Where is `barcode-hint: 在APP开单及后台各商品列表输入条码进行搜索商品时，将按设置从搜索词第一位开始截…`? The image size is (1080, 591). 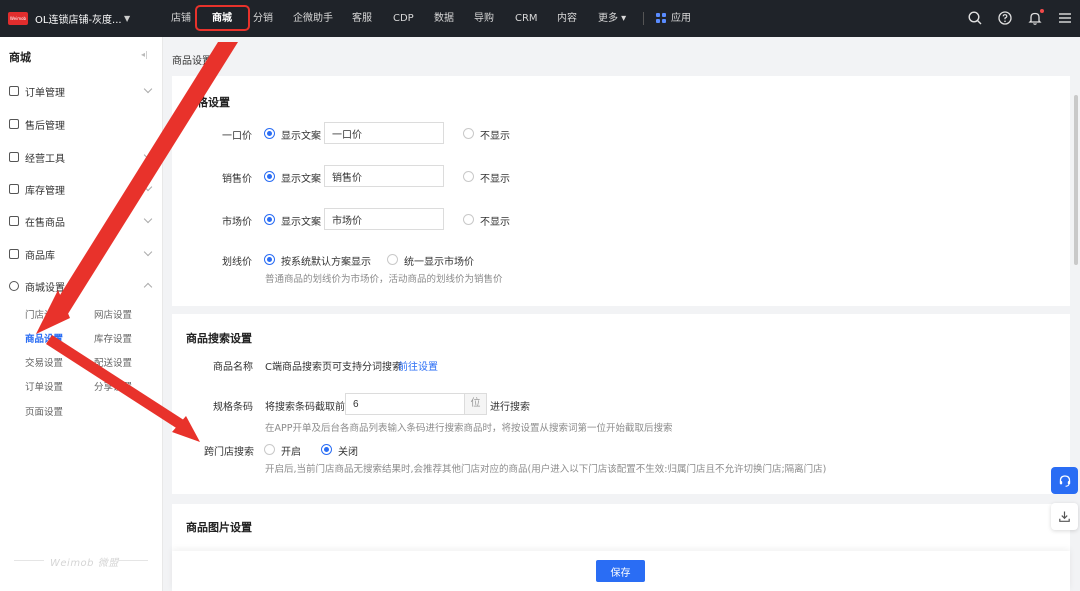 barcode-hint: 在APP开单及后台各商品列表输入条码进行搜索商品时，将按设置从搜索词第一位开始截… is located at coordinates (469, 428).